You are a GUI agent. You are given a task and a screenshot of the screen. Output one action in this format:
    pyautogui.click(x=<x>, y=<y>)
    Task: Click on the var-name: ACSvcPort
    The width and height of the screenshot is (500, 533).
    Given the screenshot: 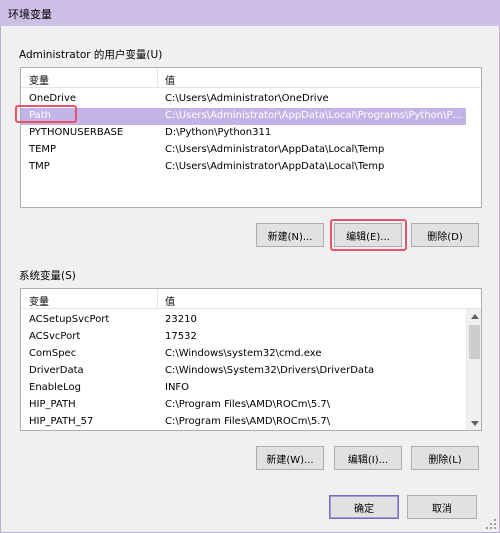 What is the action you would take?
    pyautogui.click(x=55, y=336)
    